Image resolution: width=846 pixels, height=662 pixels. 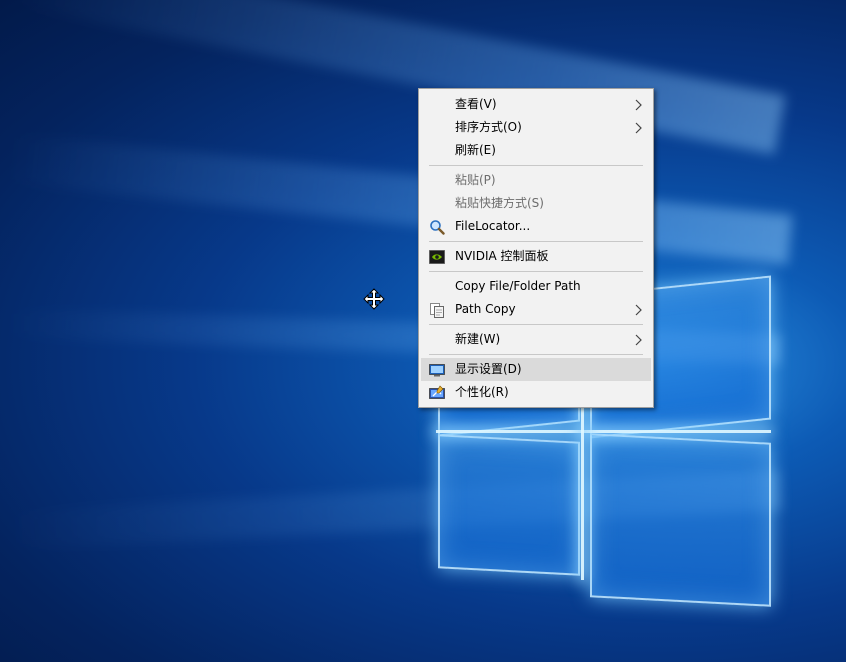 I want to click on menu-item-sort-by: 排序方式(O), so click(x=536, y=127).